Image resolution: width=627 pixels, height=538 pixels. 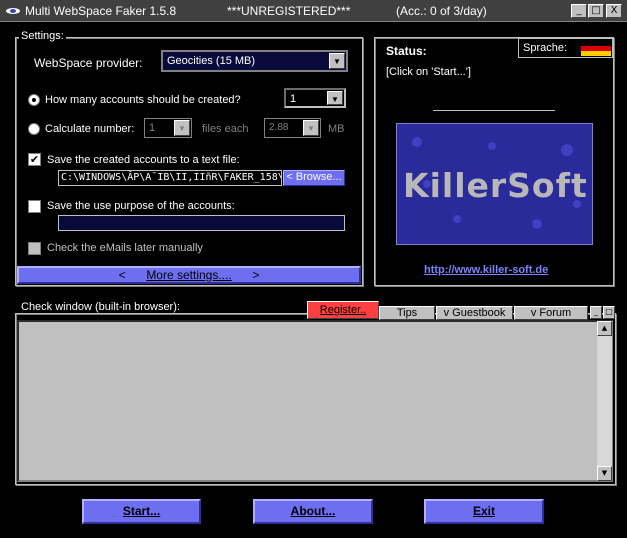 I want to click on more-left-icon: <, so click(x=122, y=275).